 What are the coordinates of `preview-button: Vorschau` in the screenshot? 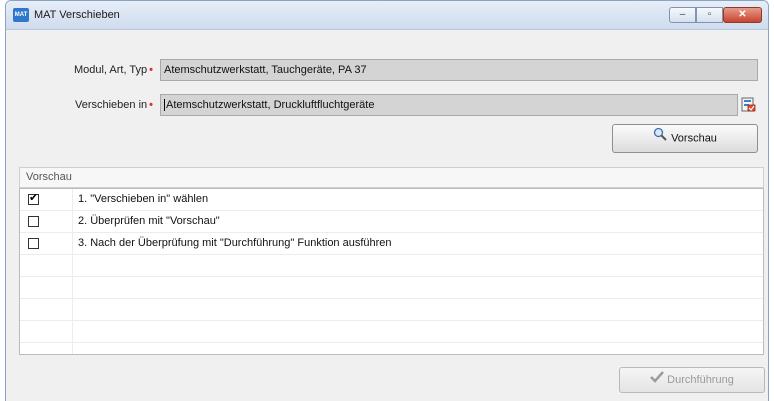 It's located at (685, 138).